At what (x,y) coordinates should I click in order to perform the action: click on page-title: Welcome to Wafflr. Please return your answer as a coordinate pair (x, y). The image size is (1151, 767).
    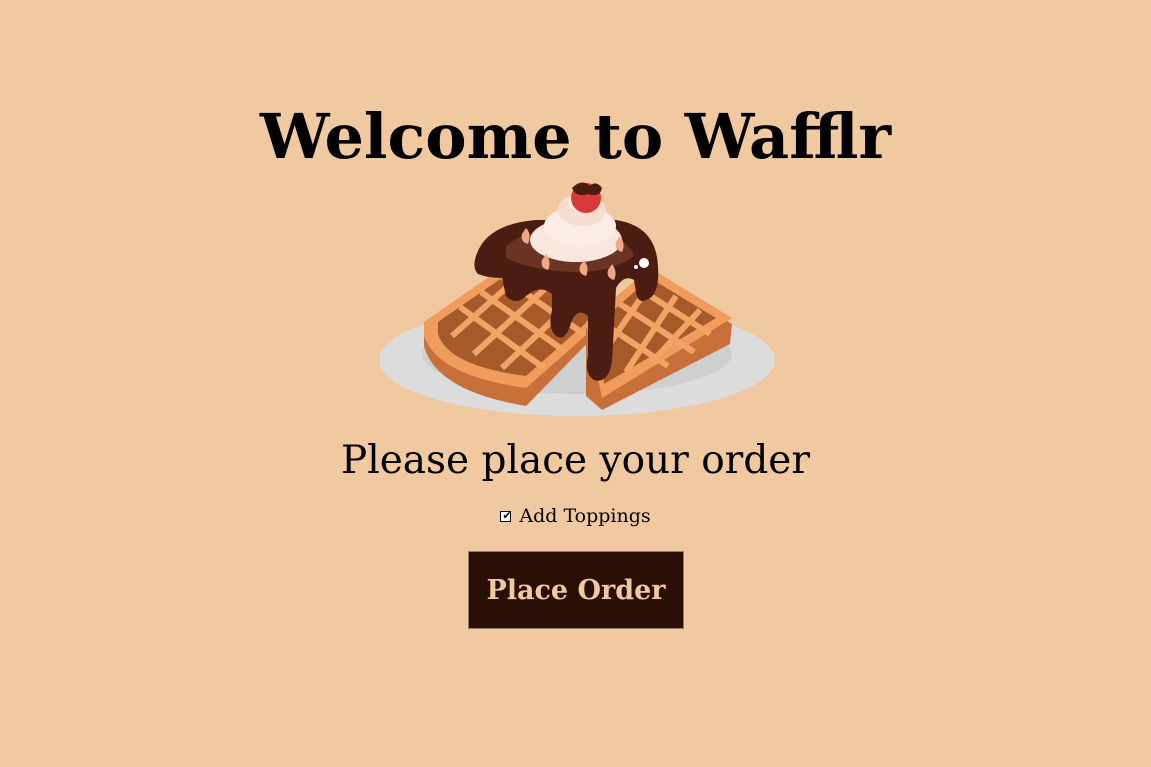
    Looking at the image, I should click on (575, 136).